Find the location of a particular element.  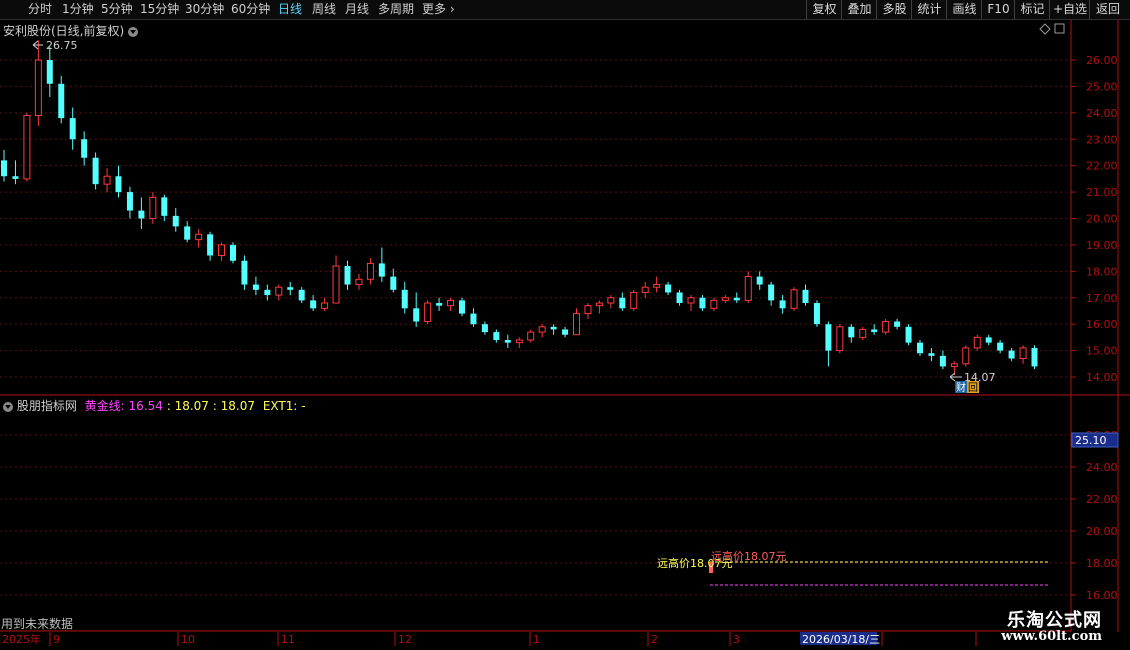

y-tick-label: 16.00 is located at coordinates (1102, 324).